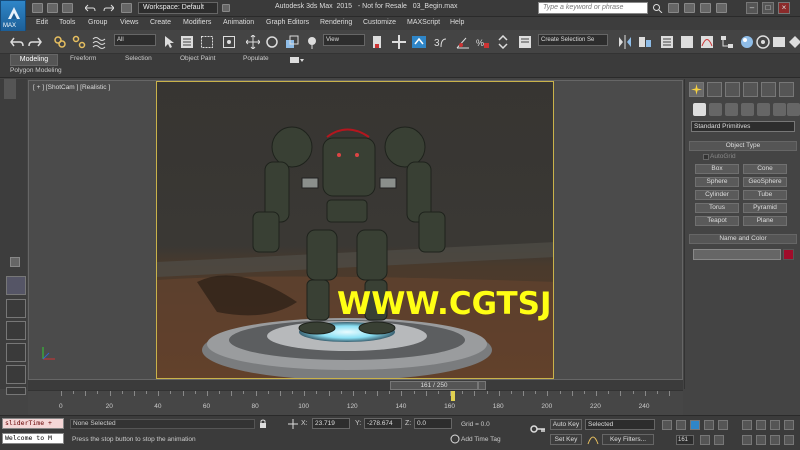 The height and width of the screenshot is (450, 800). Describe the element at coordinates (765, 182) in the screenshot. I see `geosphere-button: GeoSphere` at that location.